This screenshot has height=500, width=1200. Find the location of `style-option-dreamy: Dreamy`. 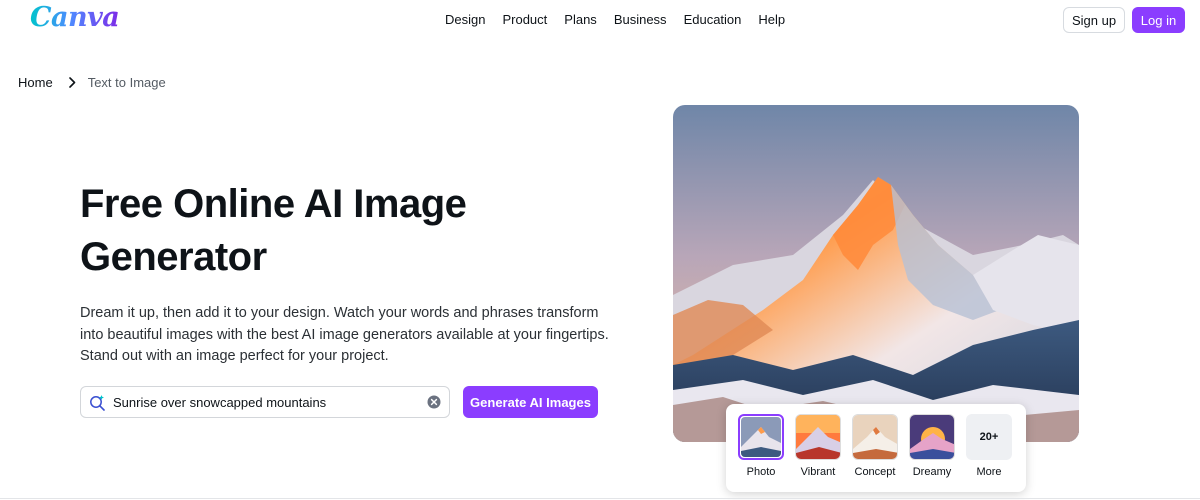

style-option-dreamy: Dreamy is located at coordinates (932, 446).